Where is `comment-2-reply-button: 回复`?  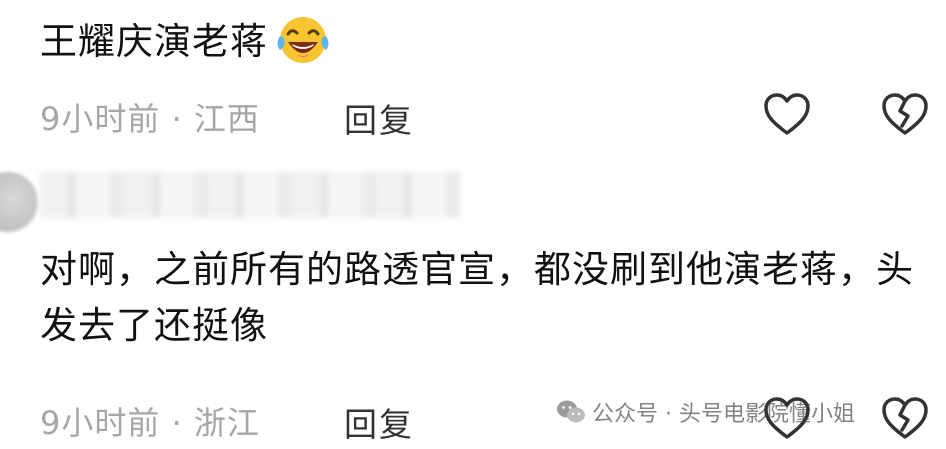
comment-2-reply-button: 回复 is located at coordinates (379, 422).